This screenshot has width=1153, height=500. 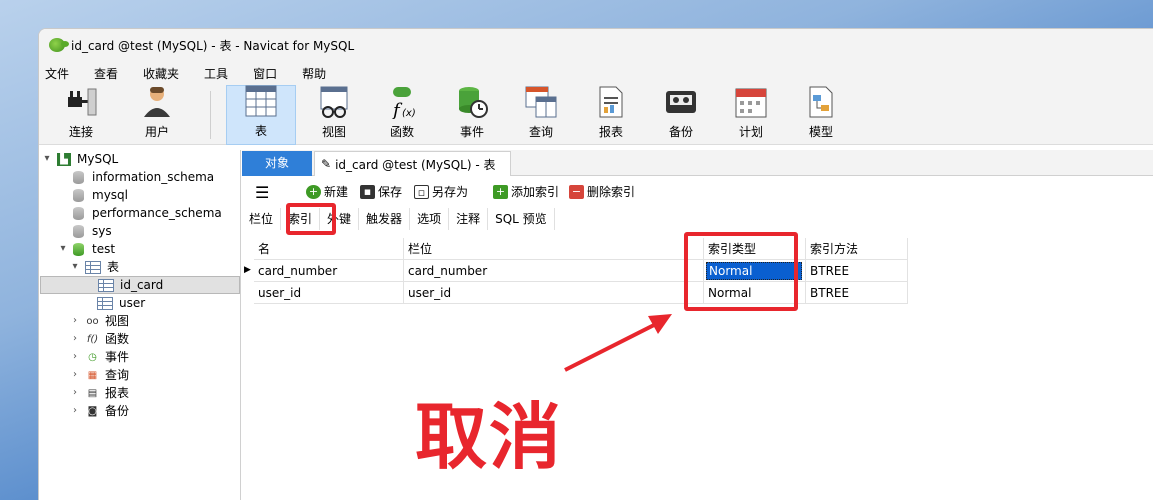 I want to click on annotation-arrow, so click(x=618, y=343).